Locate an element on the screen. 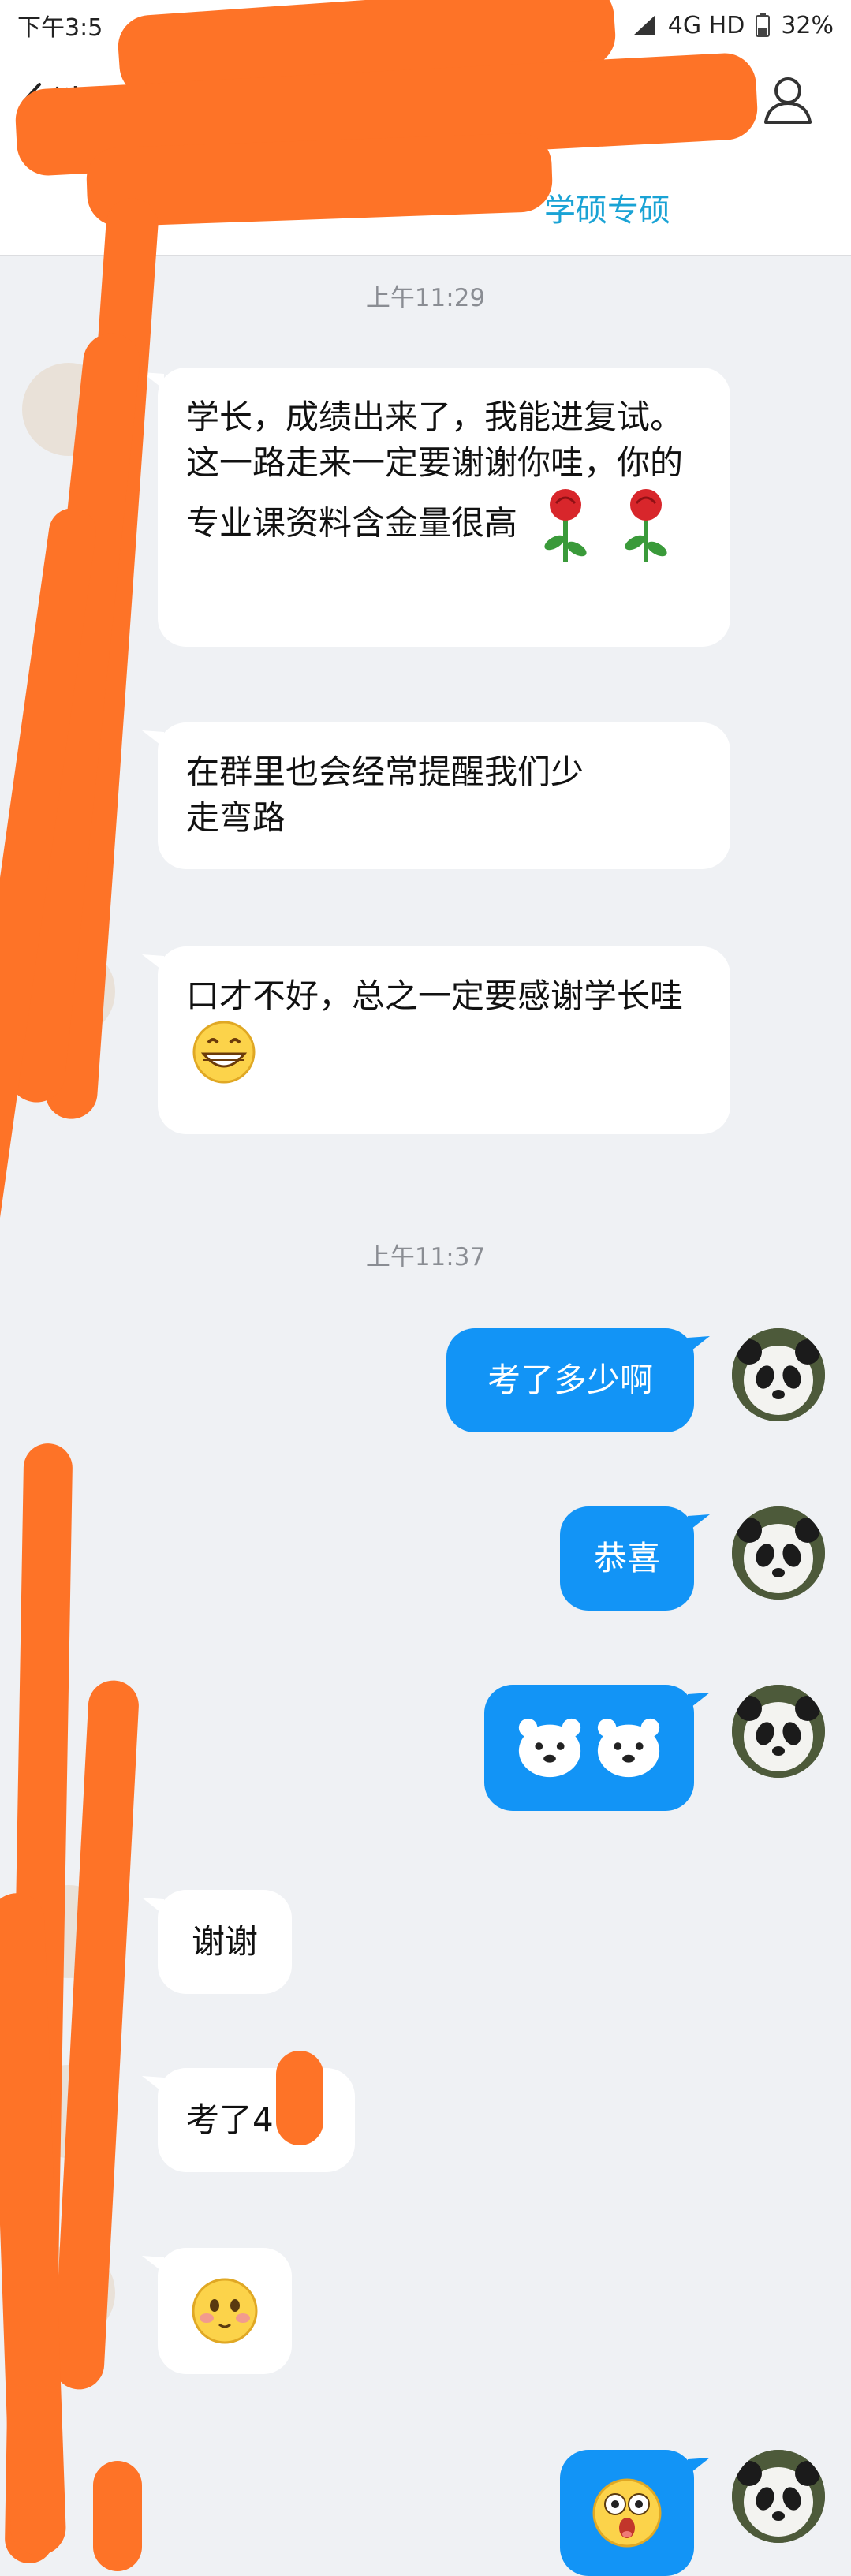 This screenshot has width=851, height=2576. message-text: 在群里也会经常提醒我们少走弯路 is located at coordinates (385, 794).